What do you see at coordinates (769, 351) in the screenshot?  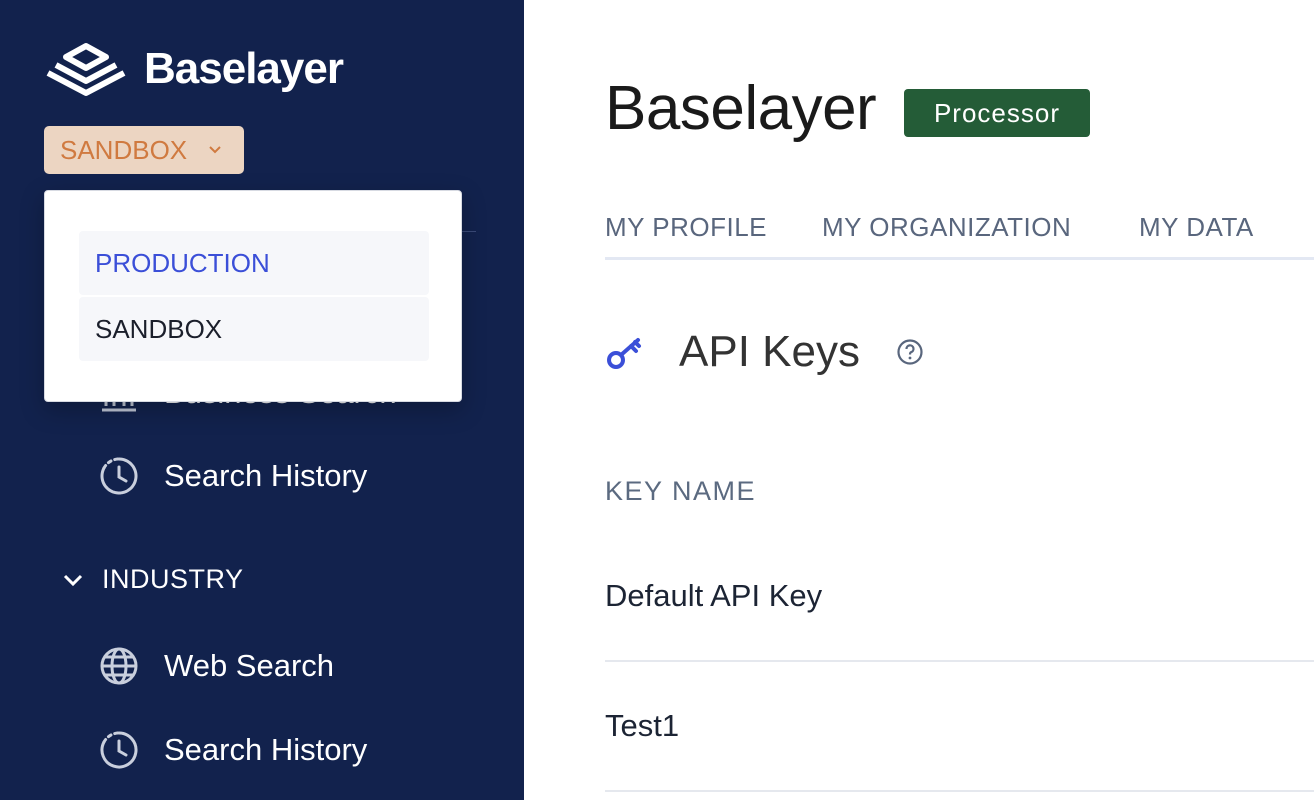 I see `section-title: API Keys` at bounding box center [769, 351].